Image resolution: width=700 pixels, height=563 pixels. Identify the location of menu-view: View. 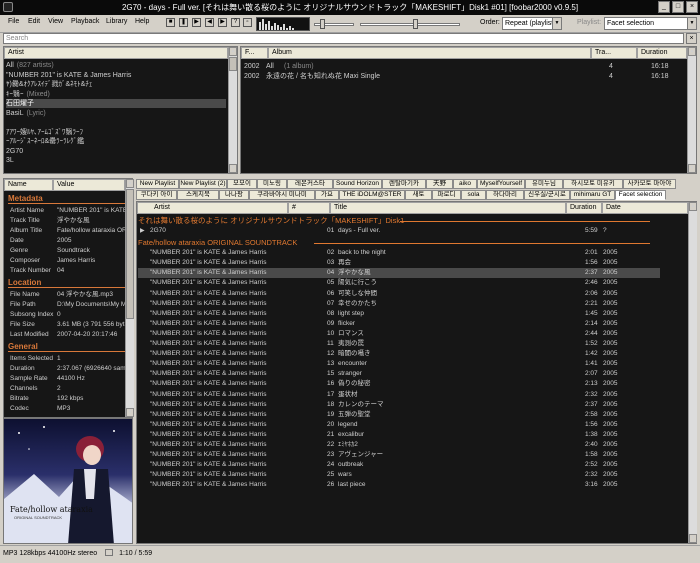
(55, 21).